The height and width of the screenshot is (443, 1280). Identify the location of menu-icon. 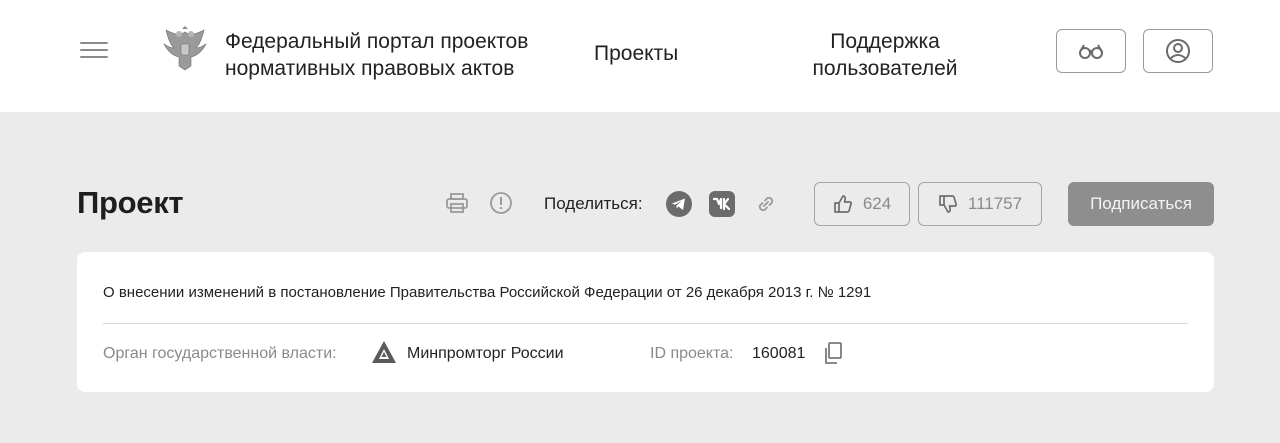
(94, 52).